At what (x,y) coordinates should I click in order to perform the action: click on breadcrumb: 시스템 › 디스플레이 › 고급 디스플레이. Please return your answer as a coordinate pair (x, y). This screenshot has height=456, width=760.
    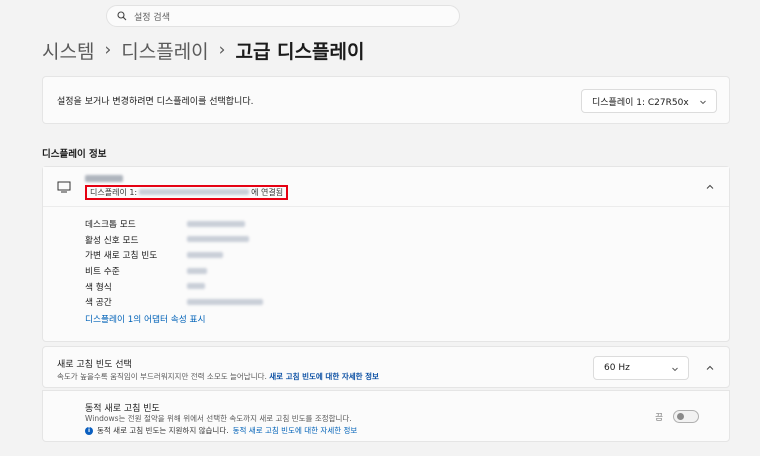
    Looking at the image, I should click on (203, 50).